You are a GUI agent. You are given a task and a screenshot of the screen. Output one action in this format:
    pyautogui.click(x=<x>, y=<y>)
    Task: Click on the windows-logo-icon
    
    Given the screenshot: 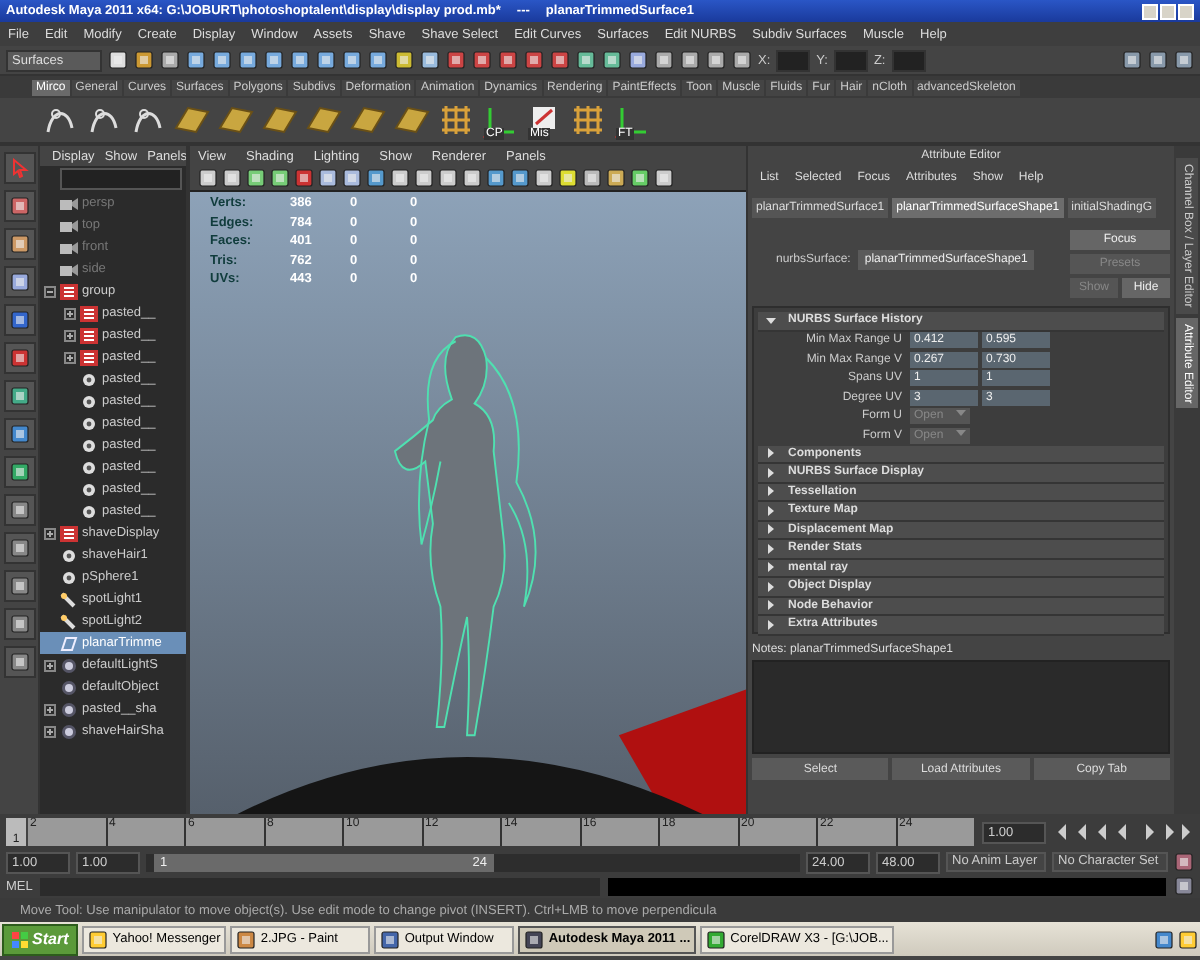 What is the action you would take?
    pyautogui.click(x=20, y=939)
    